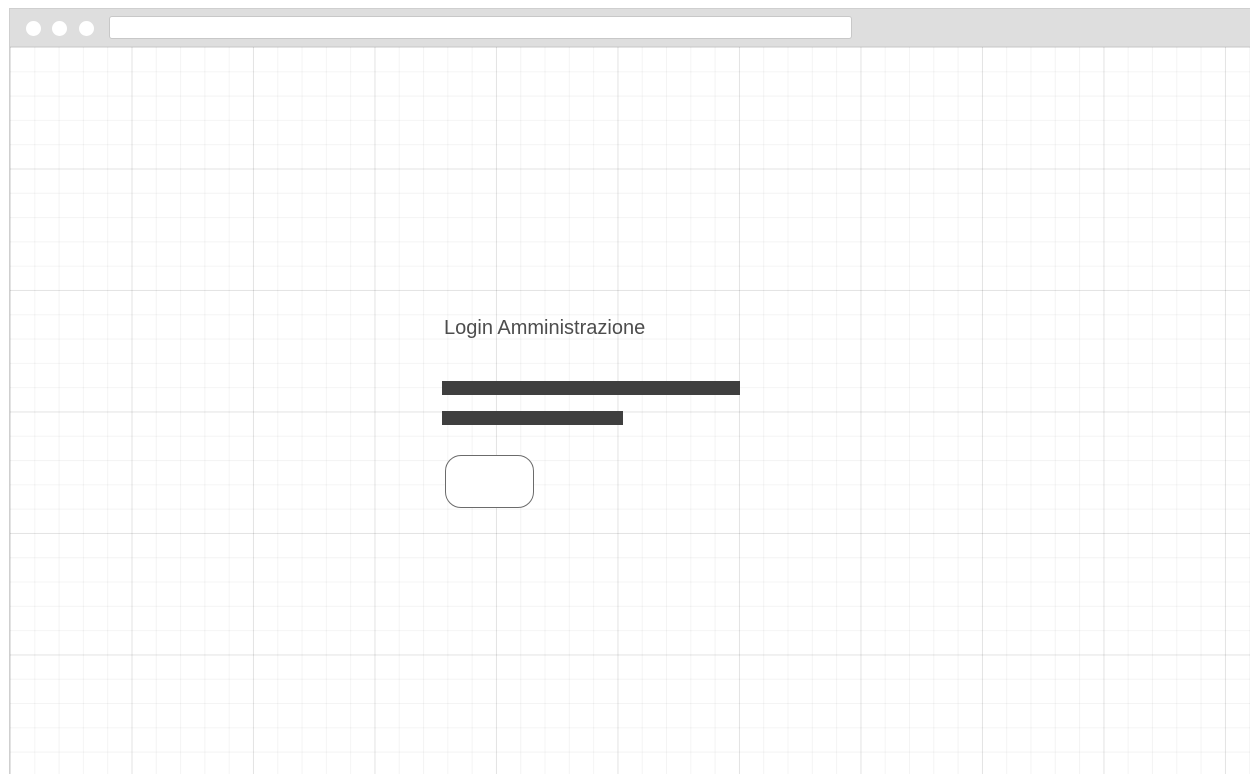 This screenshot has height=774, width=1250. I want to click on browser-titlebar, so click(630, 28).